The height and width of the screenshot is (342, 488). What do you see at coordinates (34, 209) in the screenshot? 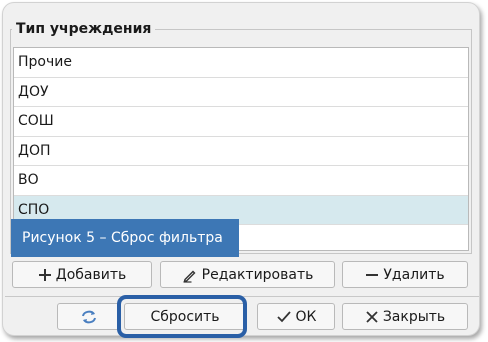
I see `list-item-label: СПО` at bounding box center [34, 209].